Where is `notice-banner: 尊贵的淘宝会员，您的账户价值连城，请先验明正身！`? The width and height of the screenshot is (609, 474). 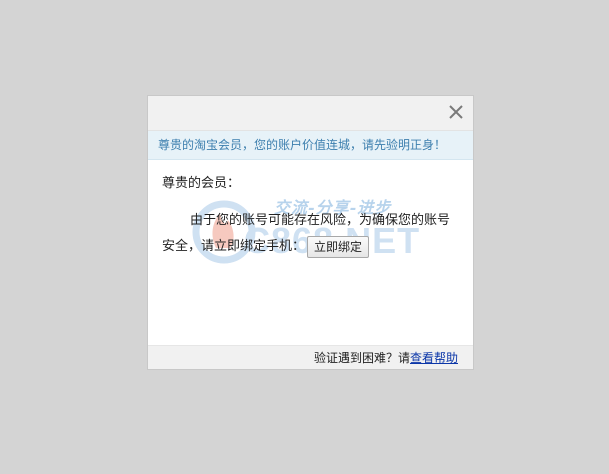
notice-banner: 尊贵的淘宝会员，您的账户价值连城，请先验明正身！ is located at coordinates (310, 145).